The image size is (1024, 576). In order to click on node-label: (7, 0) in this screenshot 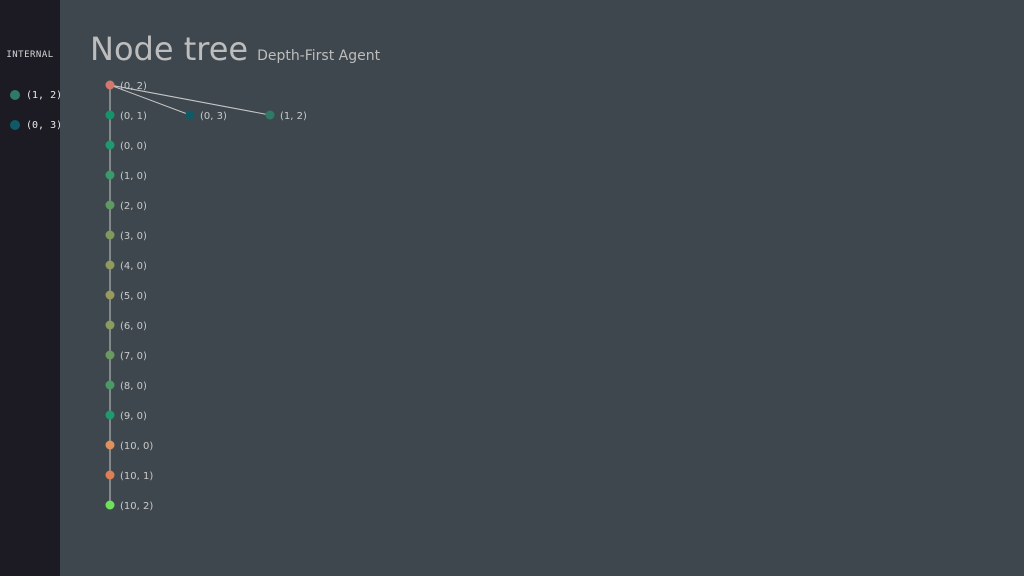, I will do `click(133, 356)`.